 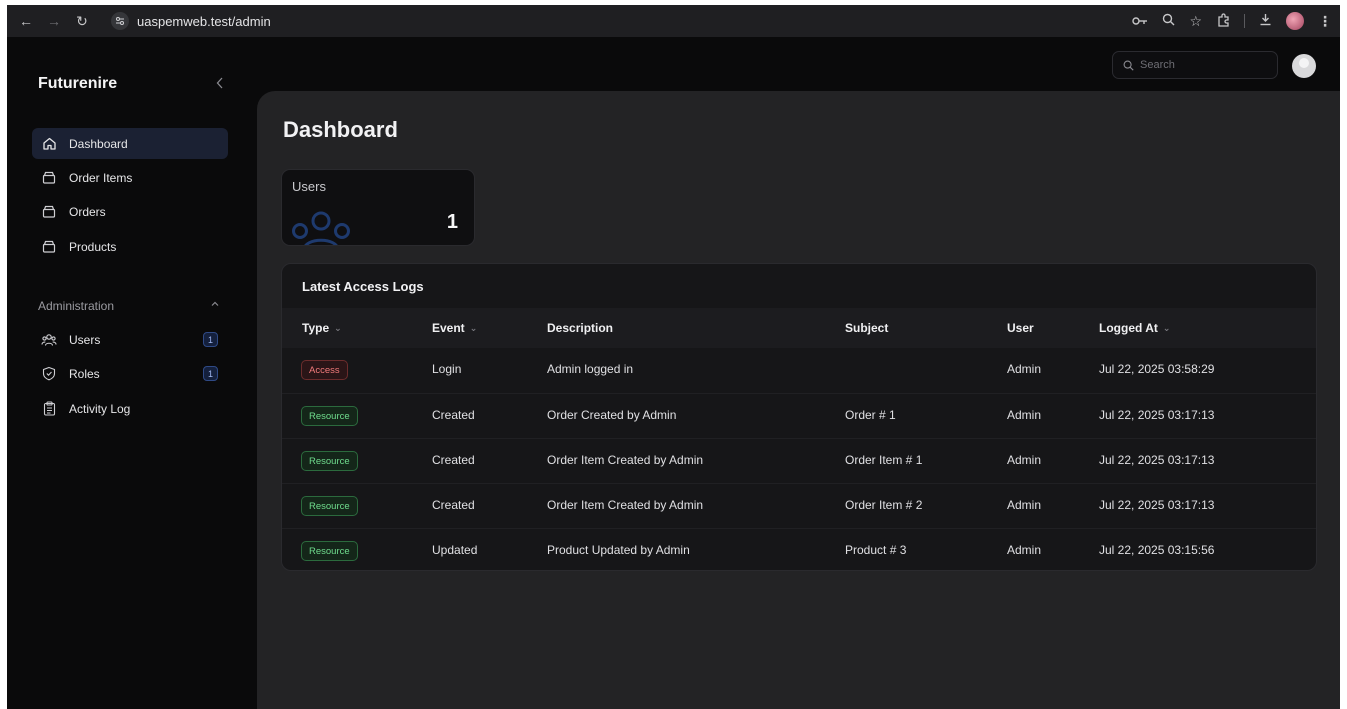 I want to click on sidebar-item-dashboard: Dashboard, so click(x=130, y=143).